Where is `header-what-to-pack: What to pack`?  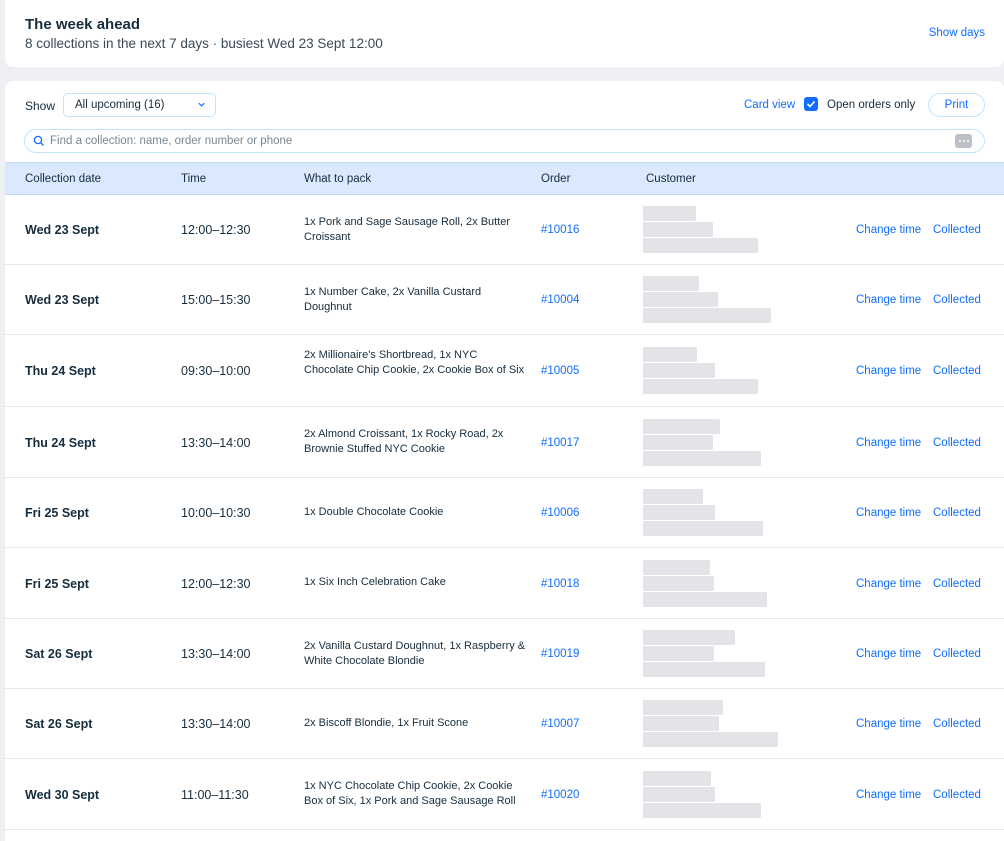
header-what-to-pack: What to pack is located at coordinates (338, 179).